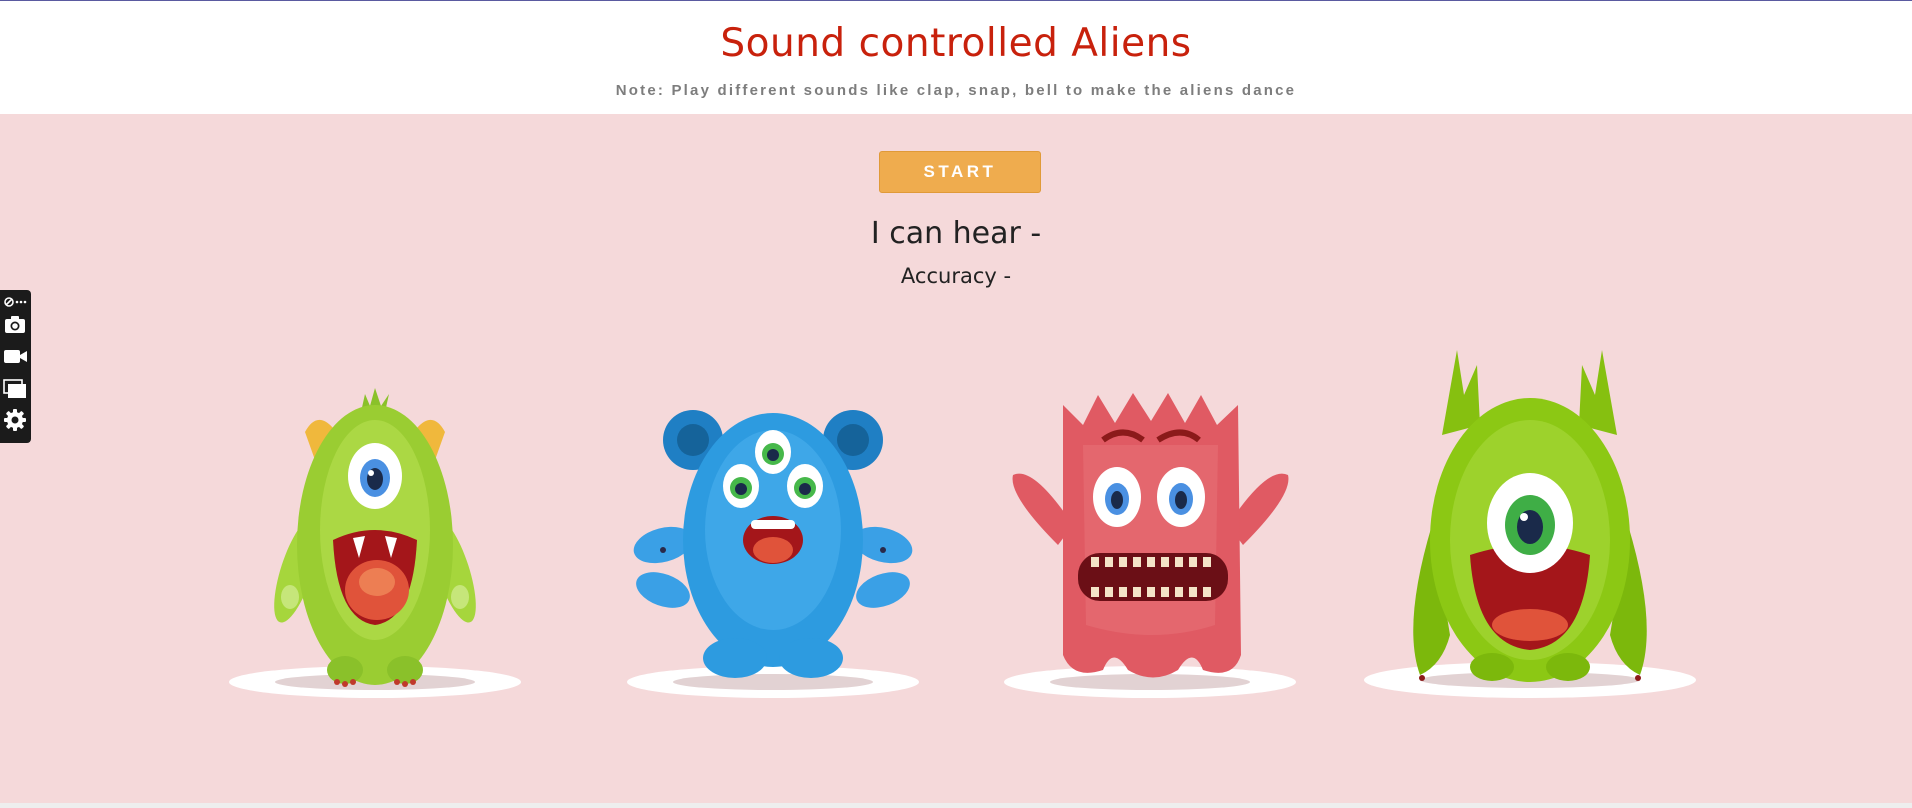  I want to click on accuracy-label: Accuracy -, so click(956, 276).